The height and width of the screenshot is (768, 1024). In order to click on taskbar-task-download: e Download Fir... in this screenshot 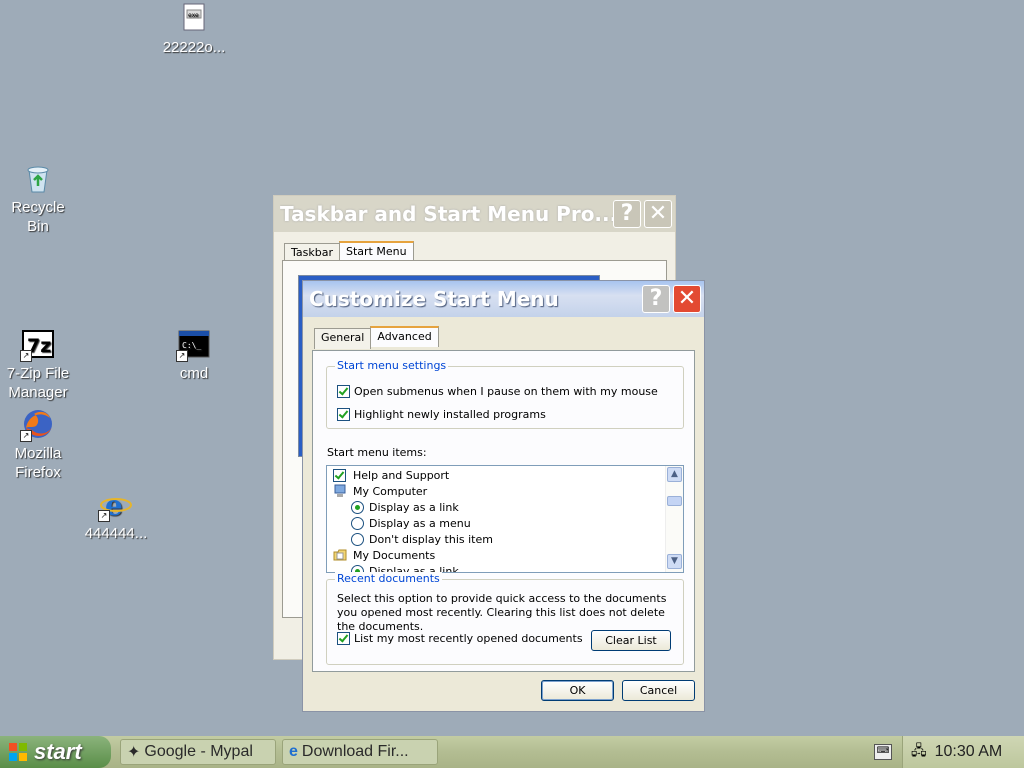, I will do `click(360, 752)`.